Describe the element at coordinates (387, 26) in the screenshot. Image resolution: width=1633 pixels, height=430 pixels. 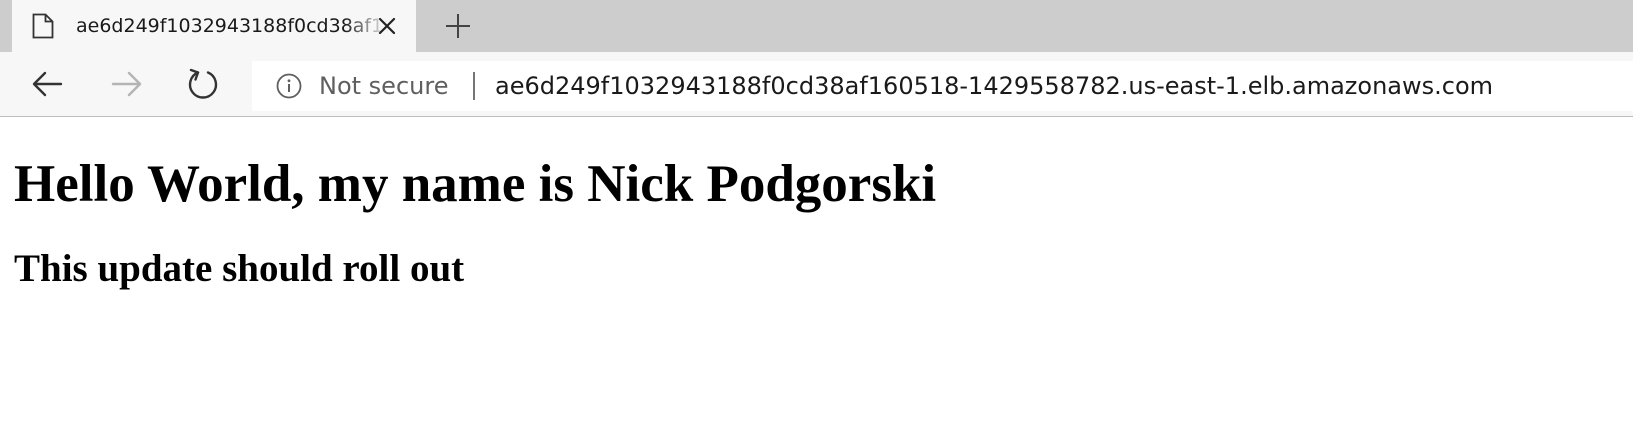
I see `close-icon` at that location.